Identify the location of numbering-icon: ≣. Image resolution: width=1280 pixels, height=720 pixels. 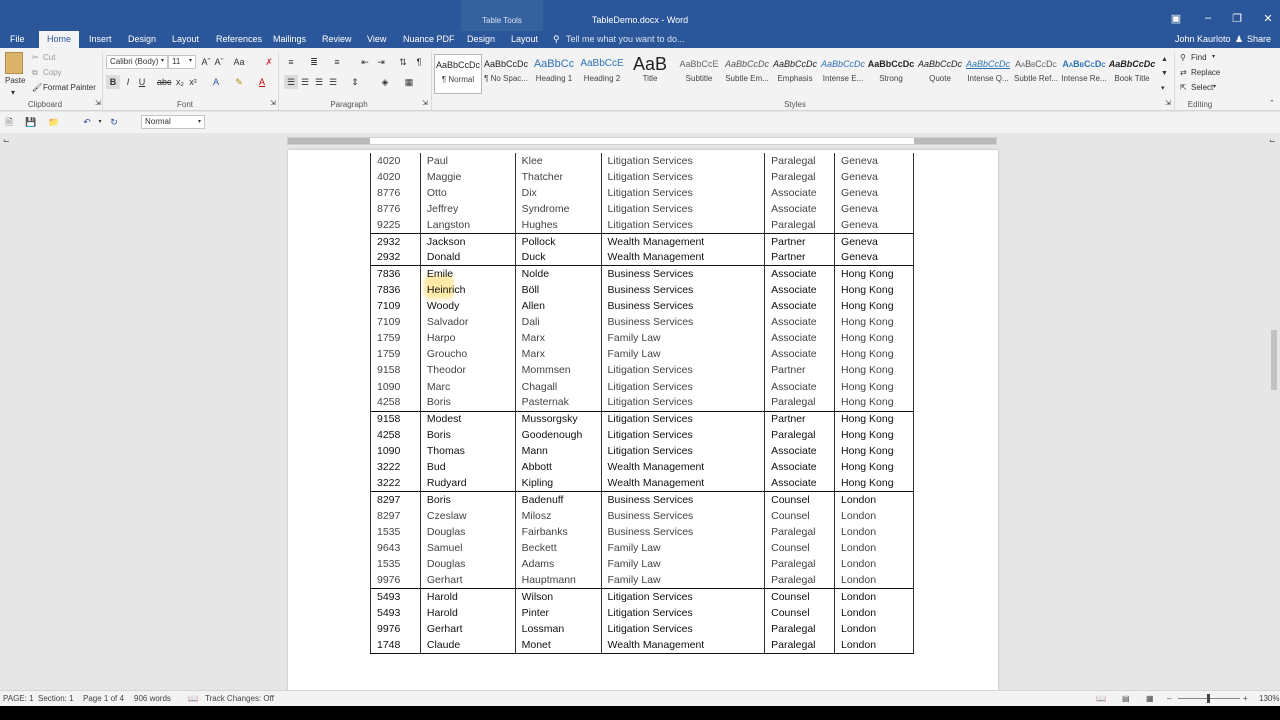
(314, 62).